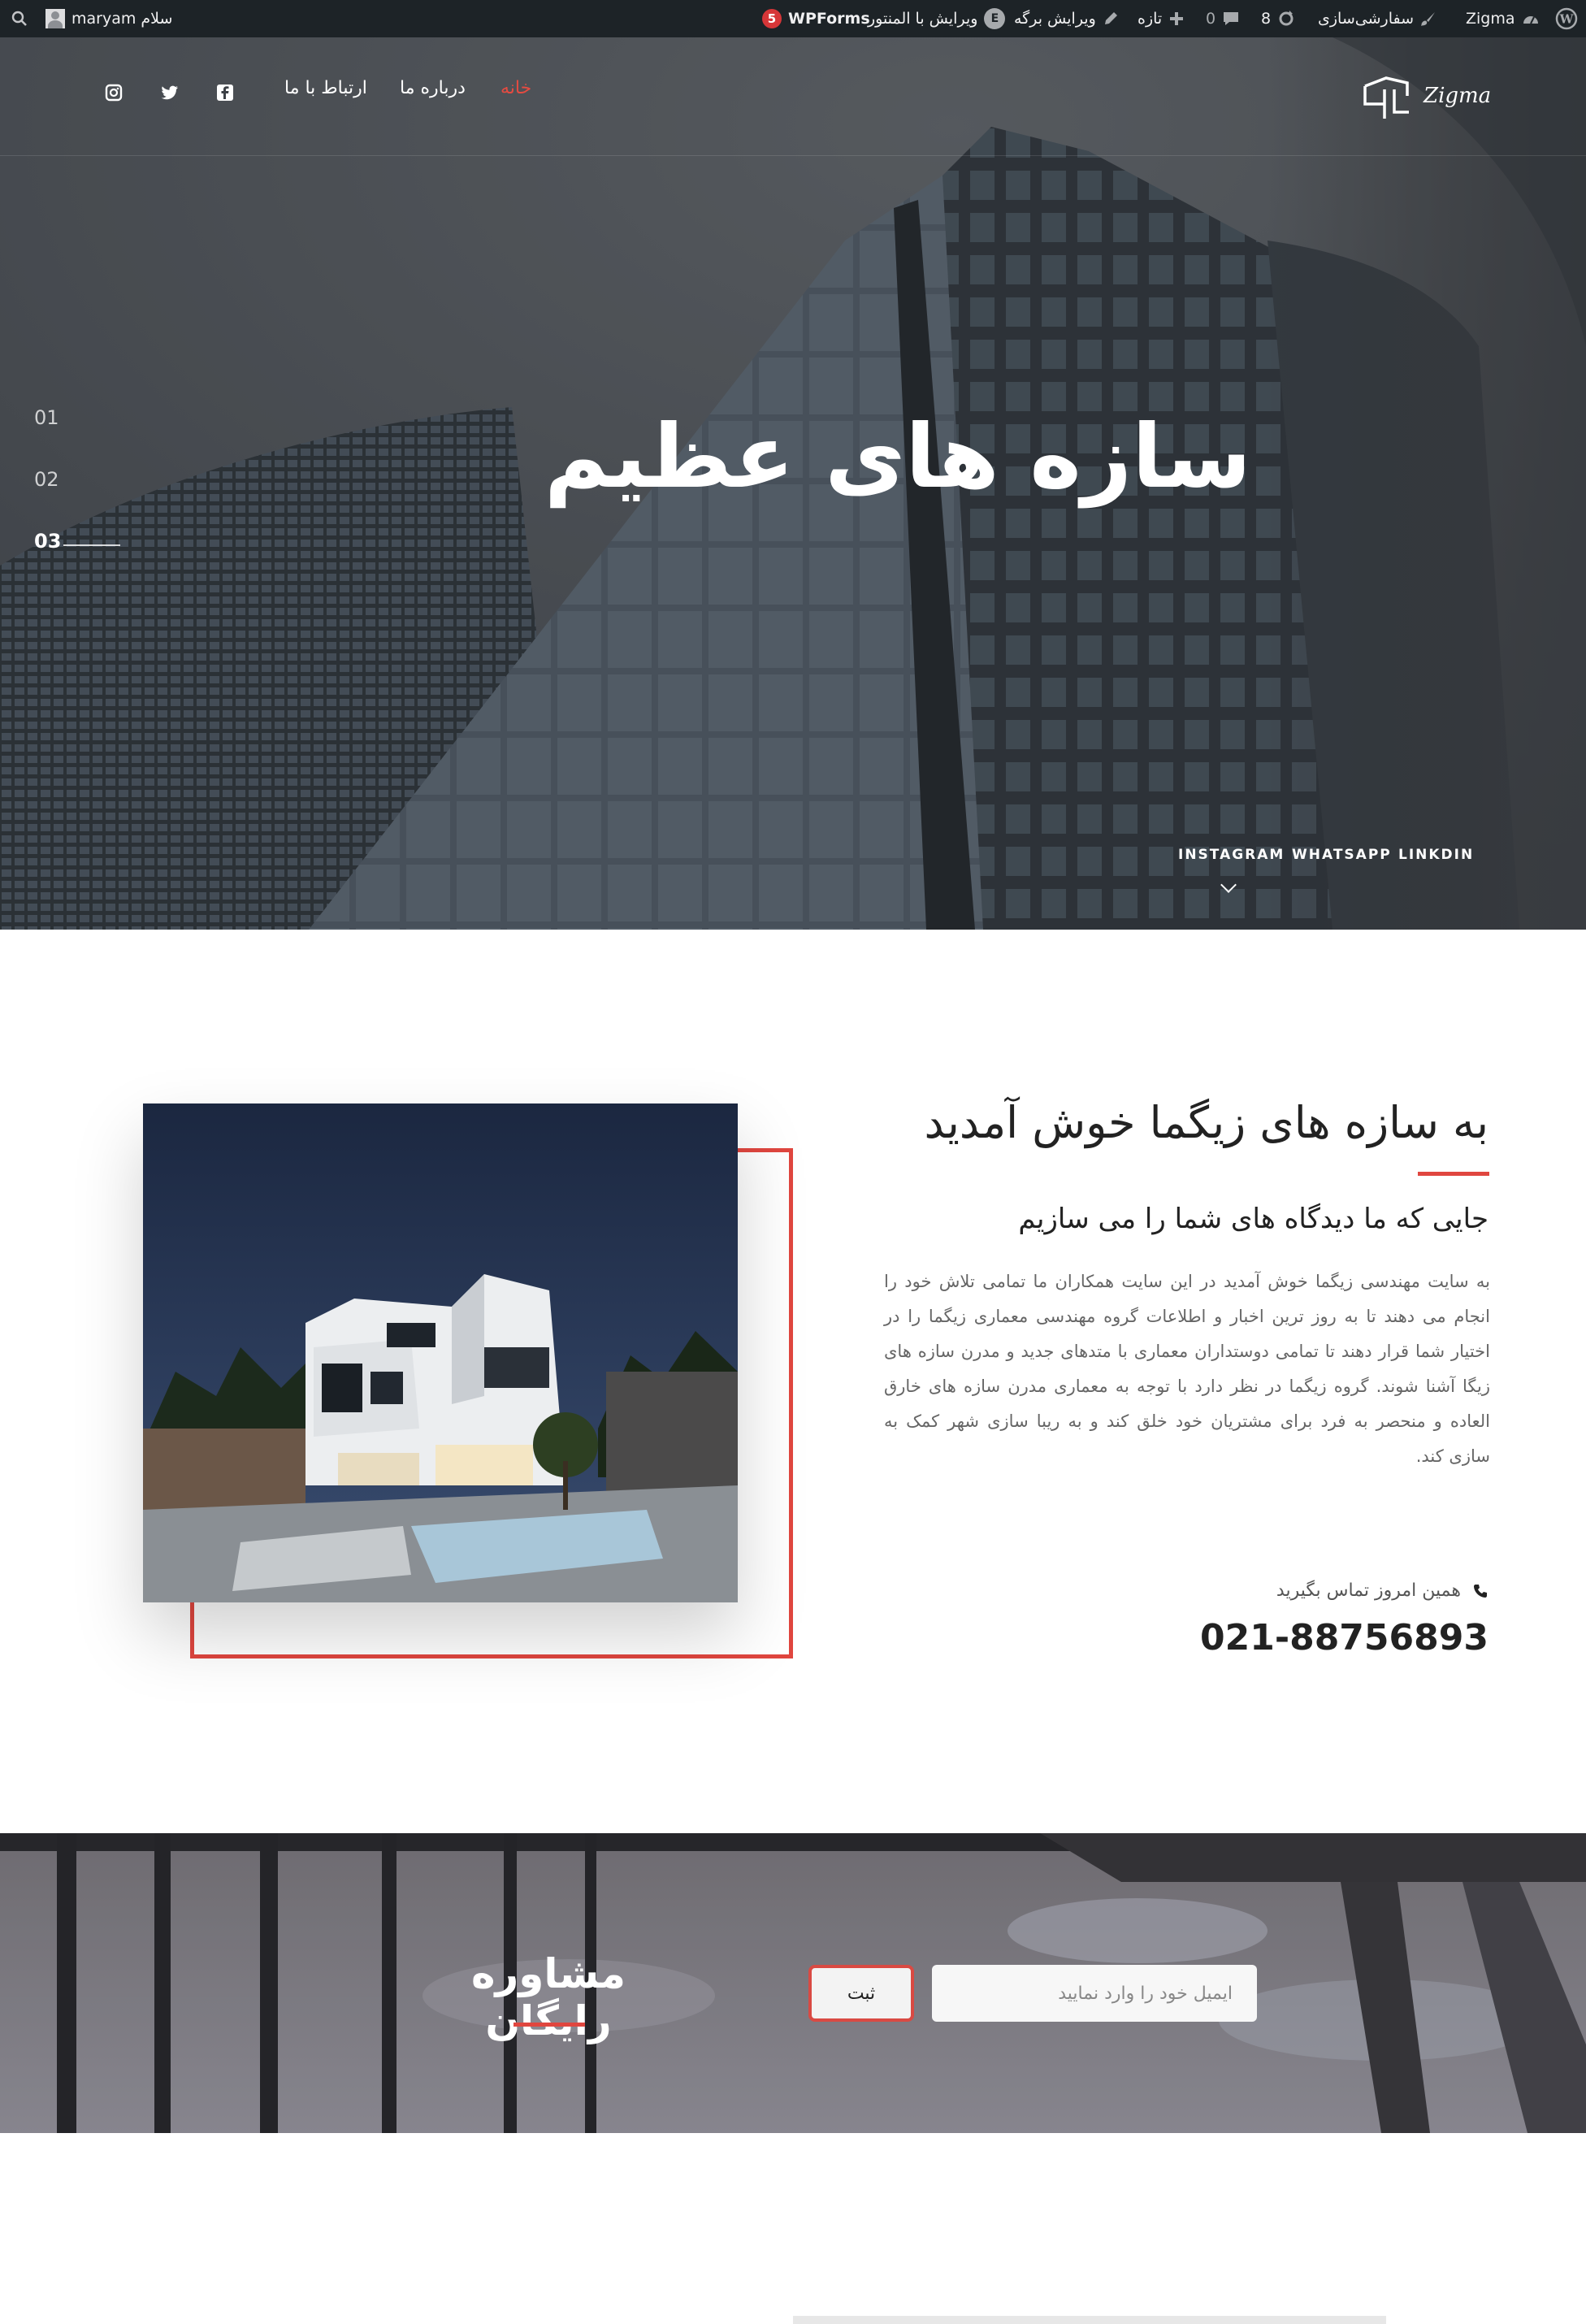 The width and height of the screenshot is (1586, 2324). Describe the element at coordinates (515, 88) in the screenshot. I see `nav-home: خانه` at that location.